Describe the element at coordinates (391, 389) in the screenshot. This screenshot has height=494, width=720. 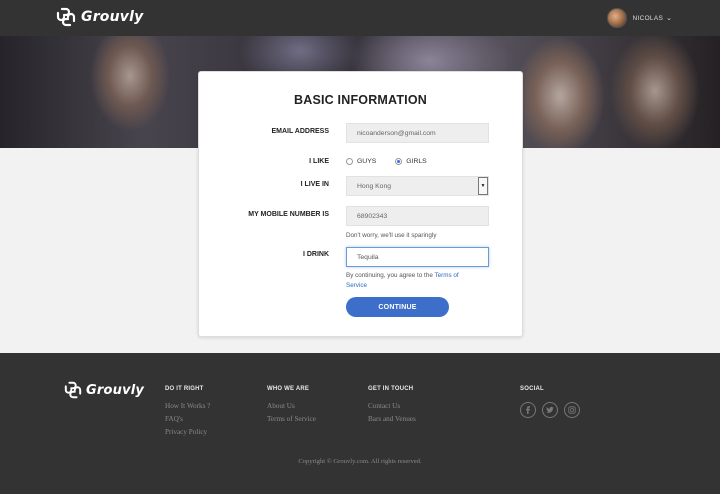
I see `footer-heading: GET IN TOUCH` at that location.